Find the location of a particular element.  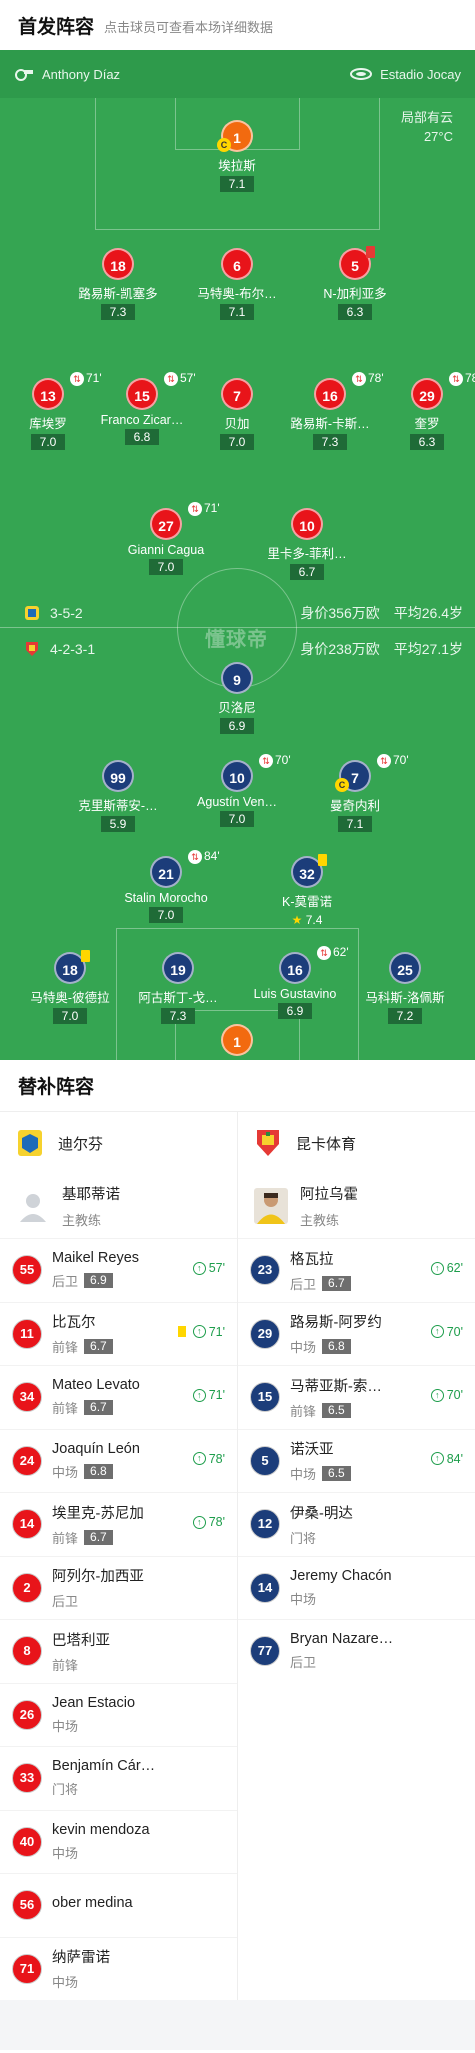

sub-player-row: 77 Bryan Nazare… 后卫 is located at coordinates (356, 1651).